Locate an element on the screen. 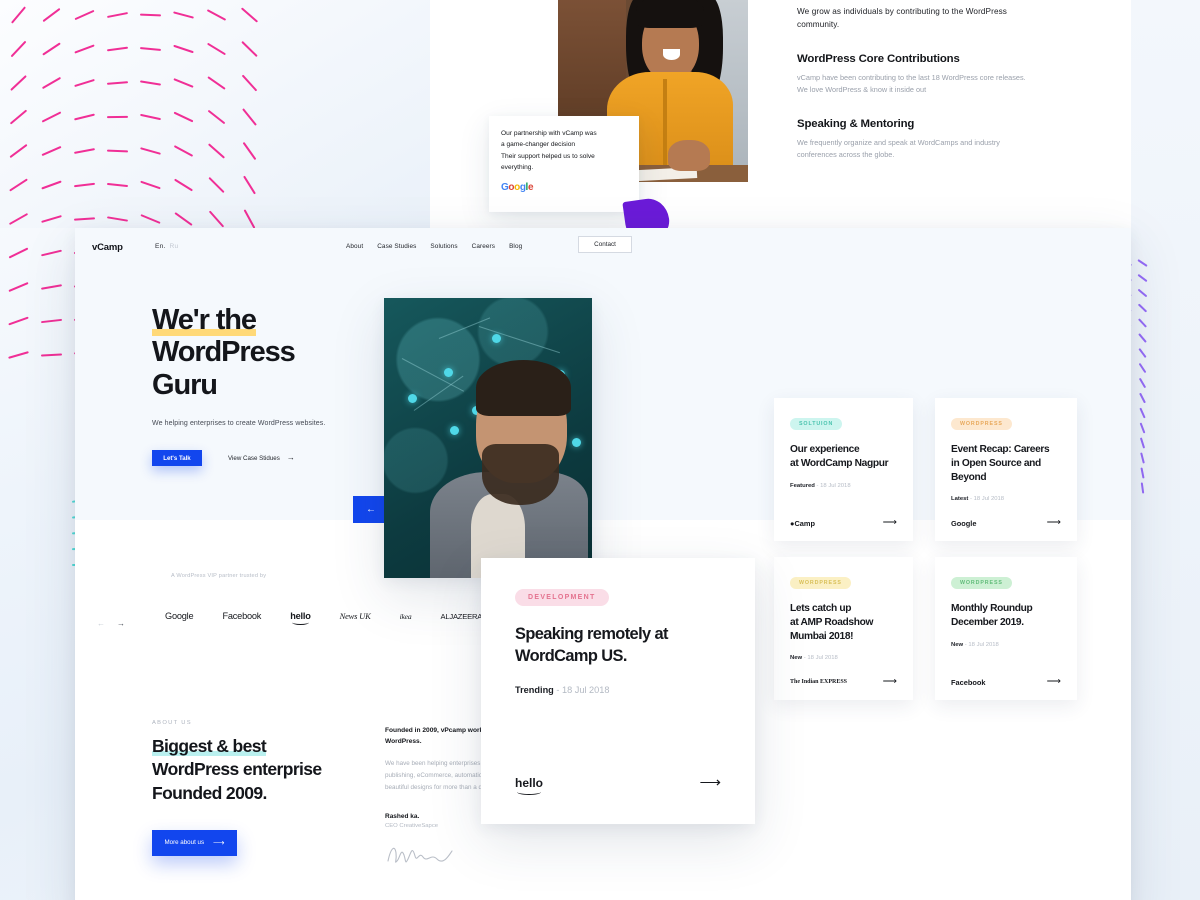  about-heading-line1: Biggest & best is located at coordinates (209, 746).